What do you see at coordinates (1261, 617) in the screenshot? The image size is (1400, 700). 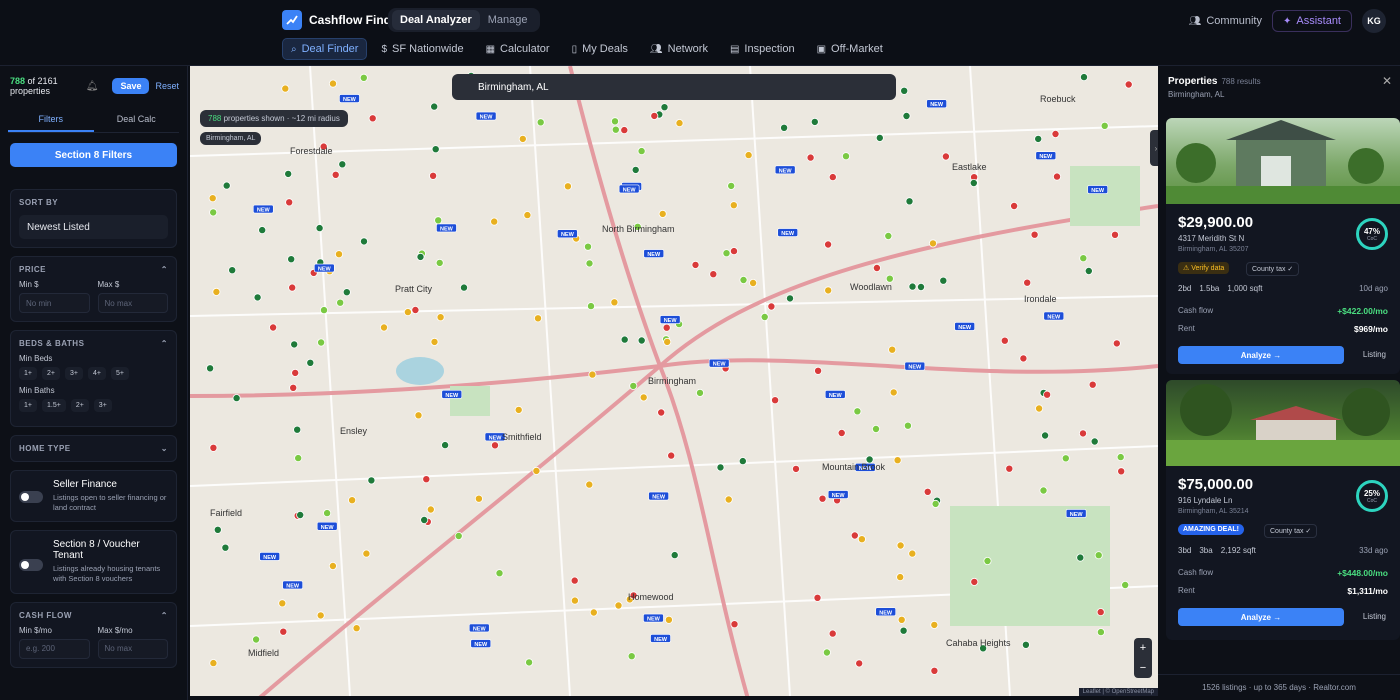 I see `analyze-button: Analyze →` at bounding box center [1261, 617].